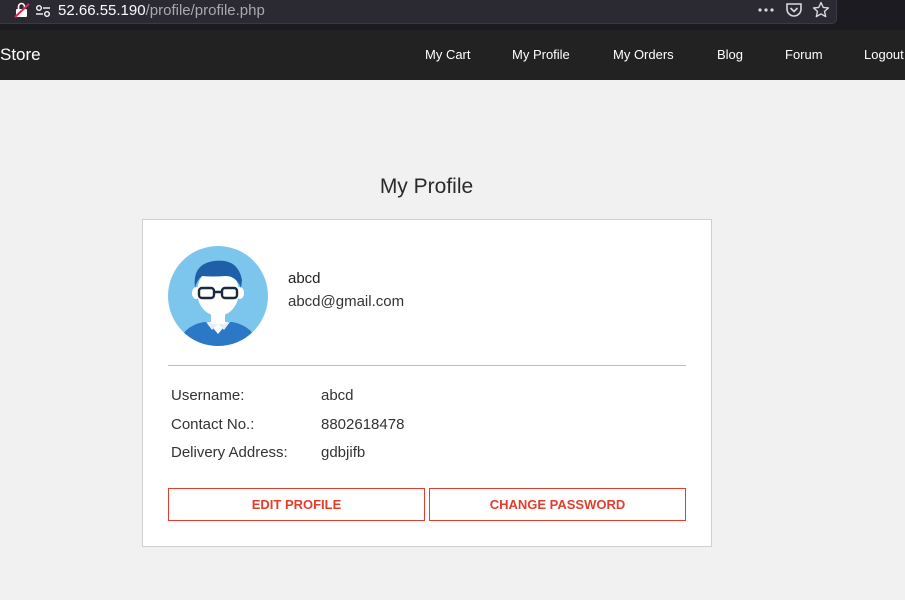 This screenshot has width=905, height=600. Describe the element at coordinates (213, 424) in the screenshot. I see `contact-label: Contact No.:` at that location.